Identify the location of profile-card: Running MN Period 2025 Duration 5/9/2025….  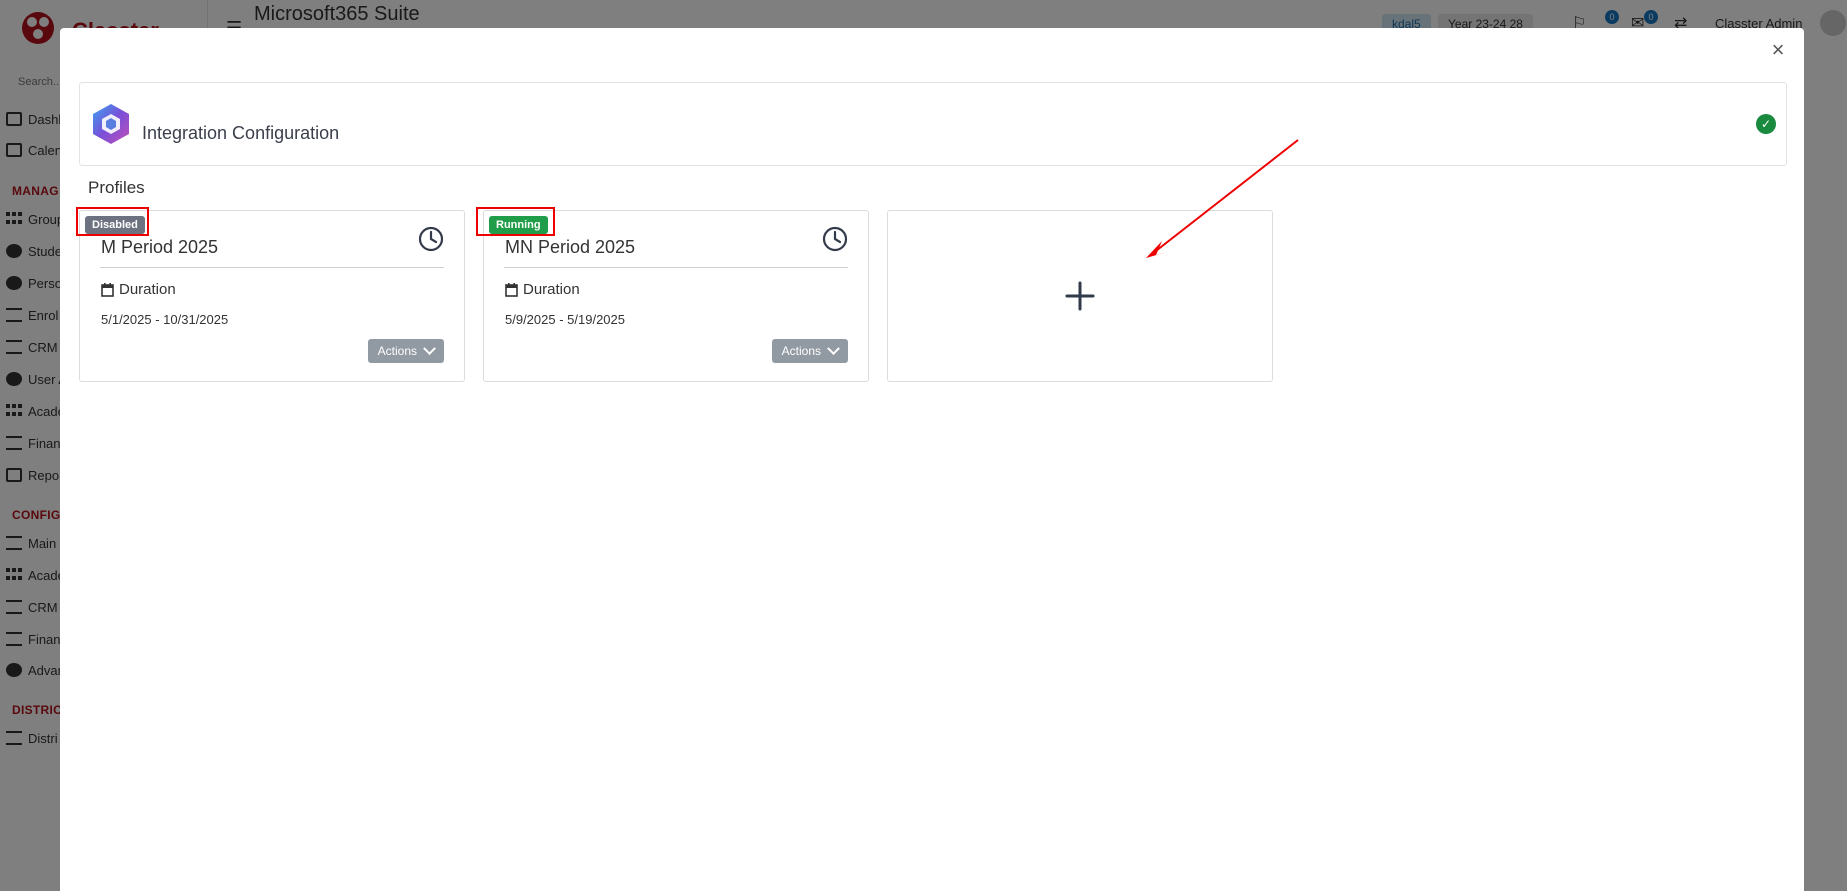
(672, 294).